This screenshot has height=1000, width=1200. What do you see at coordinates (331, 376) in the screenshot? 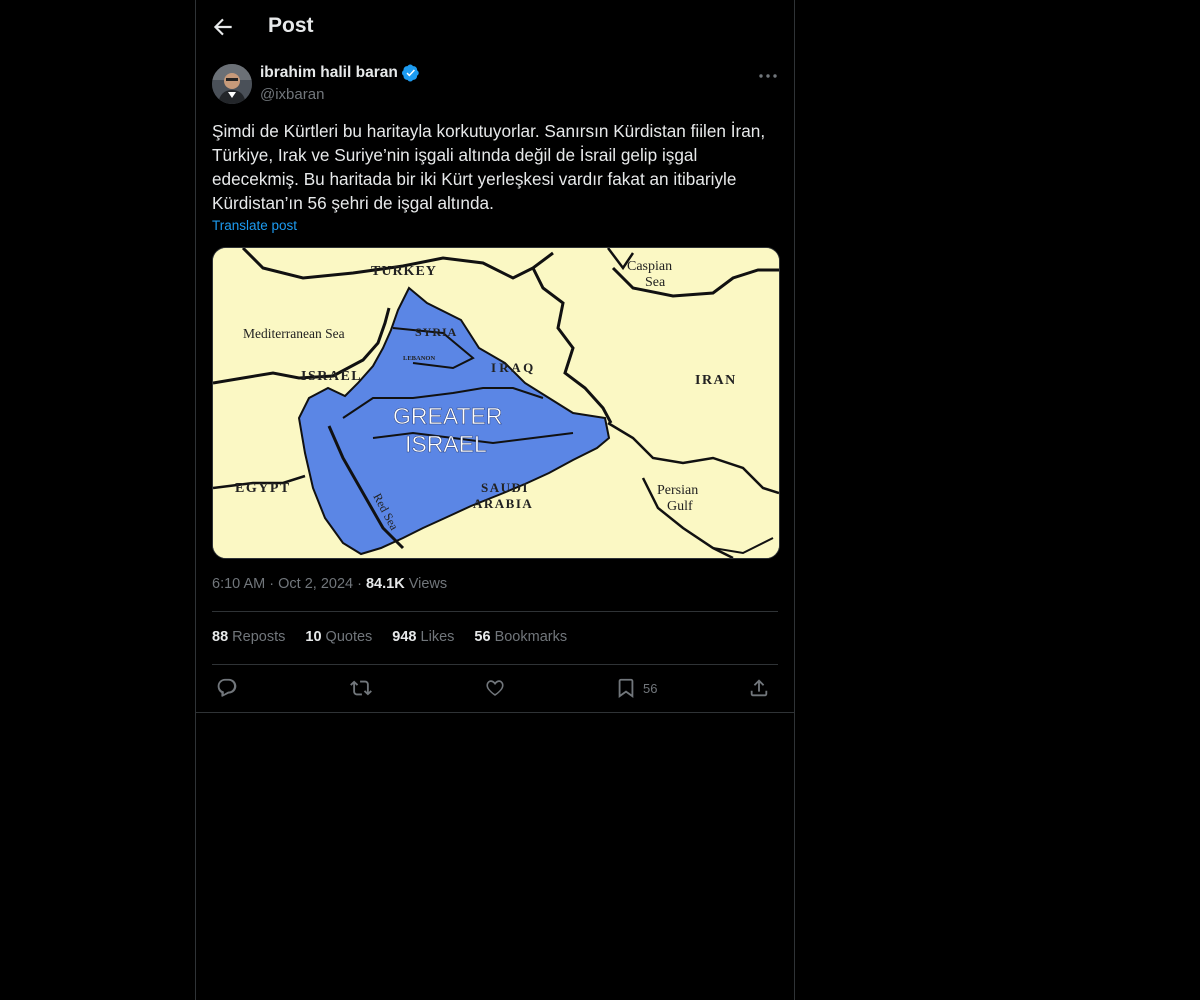
I see `map-label-israel: ISRAEL` at bounding box center [331, 376].